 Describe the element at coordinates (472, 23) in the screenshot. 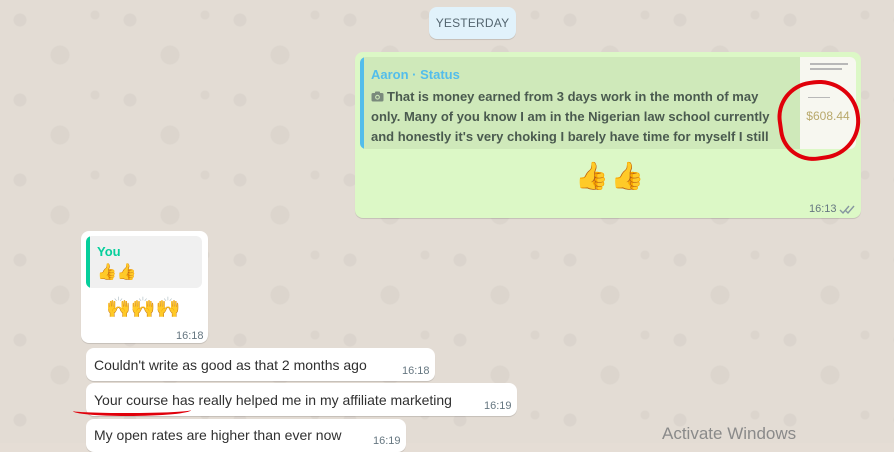

I see `date-divider: YESTERDAY` at that location.